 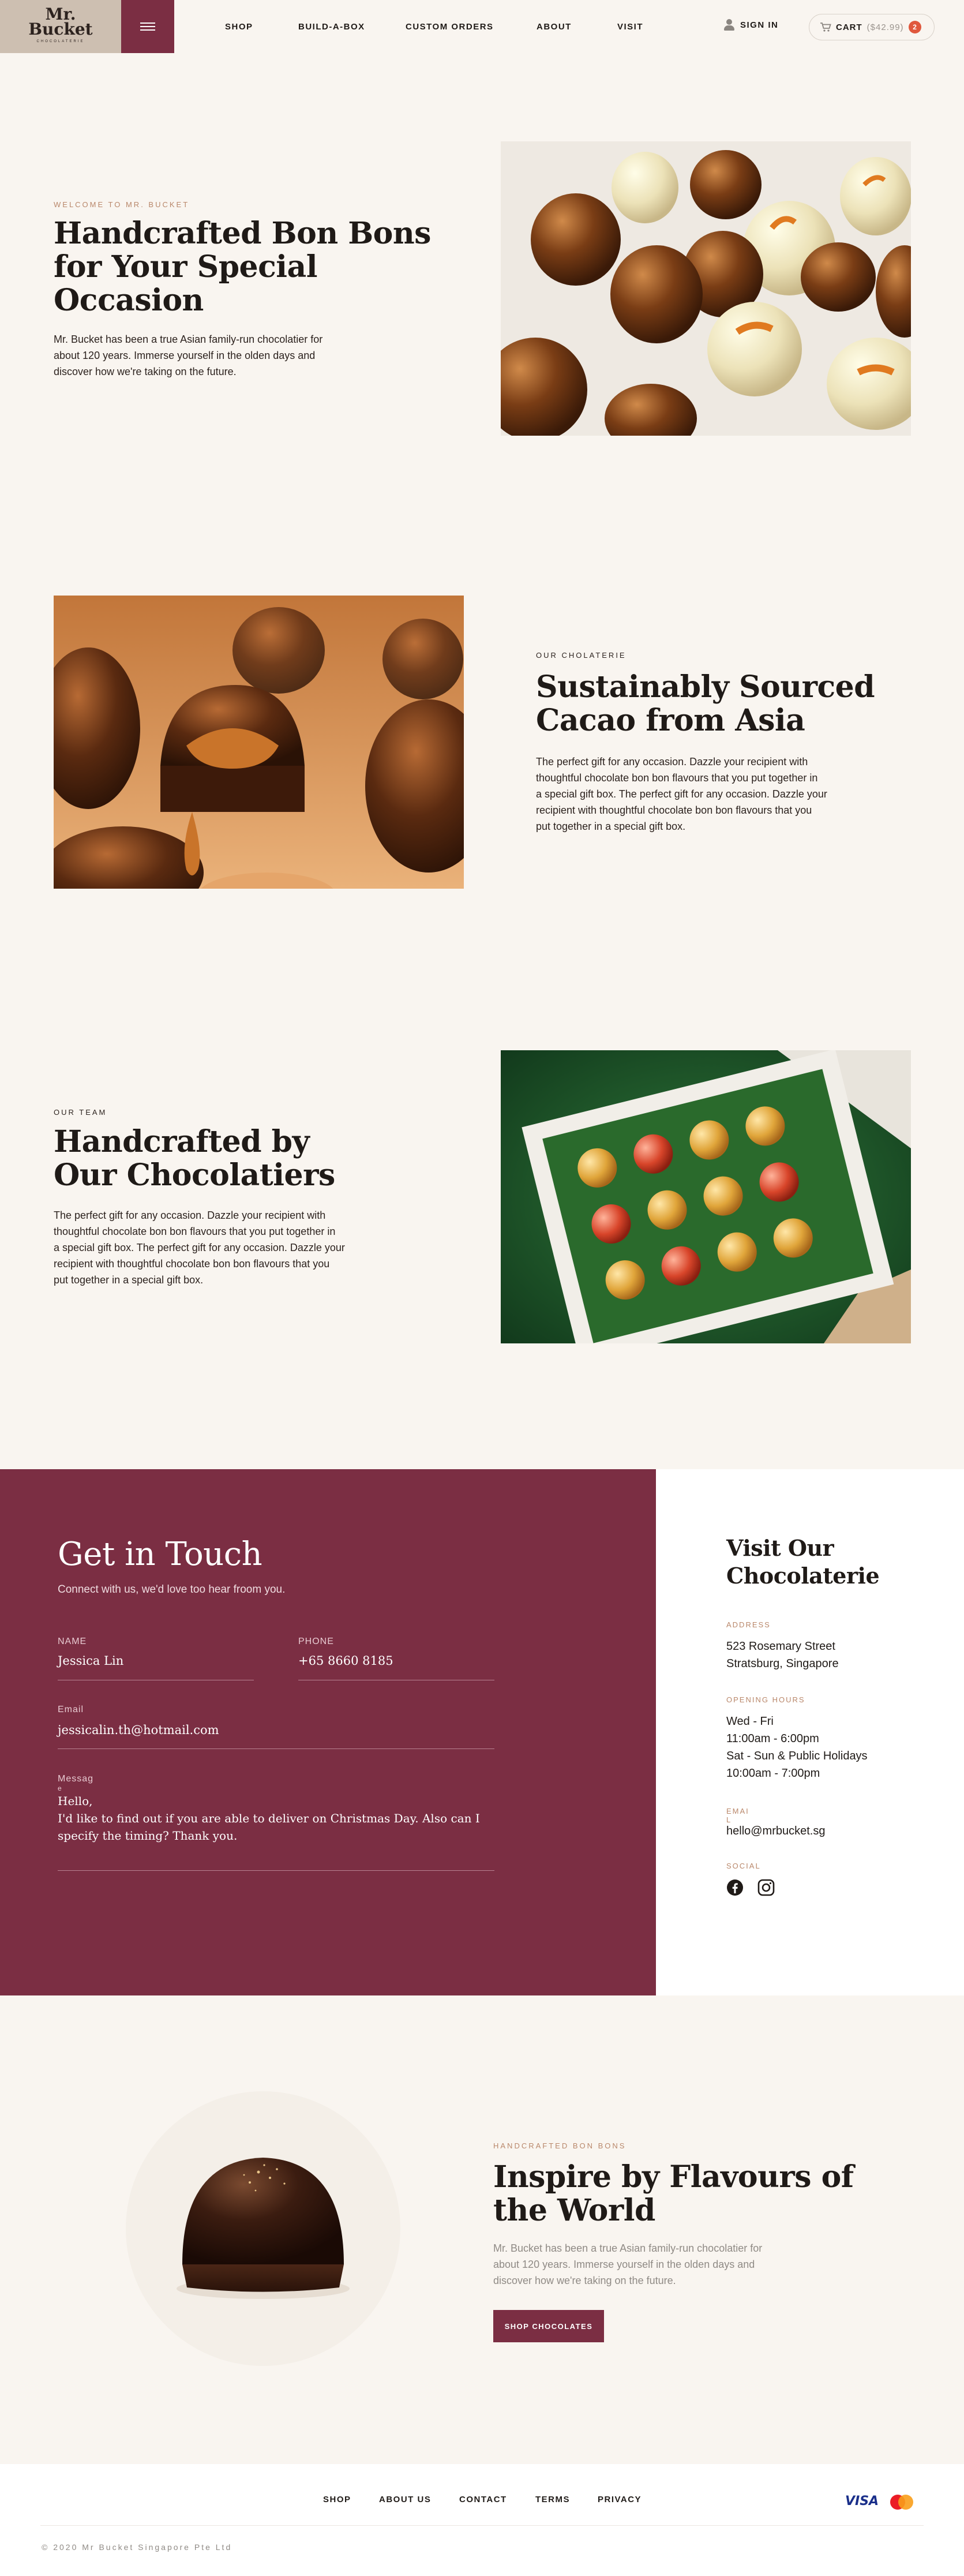 I want to click on message-label: Messag, so click(x=75, y=1779).